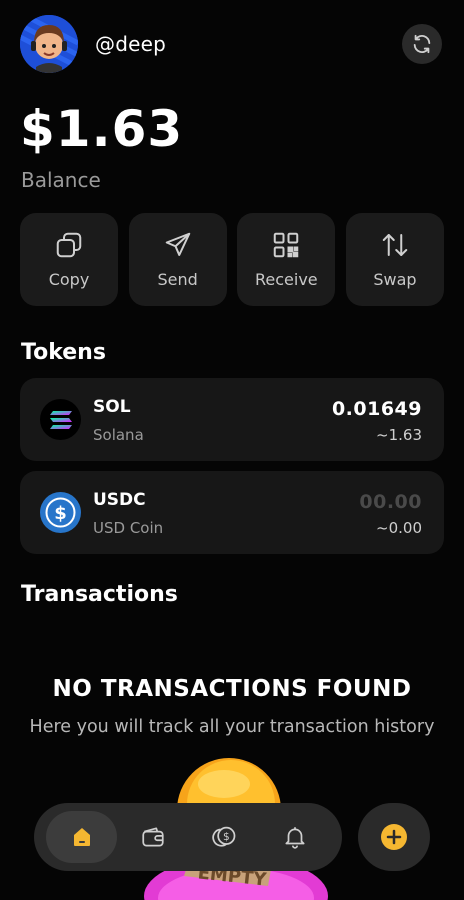 The height and width of the screenshot is (900, 464). Describe the element at coordinates (118, 435) in the screenshot. I see `token-name: Solana` at that location.